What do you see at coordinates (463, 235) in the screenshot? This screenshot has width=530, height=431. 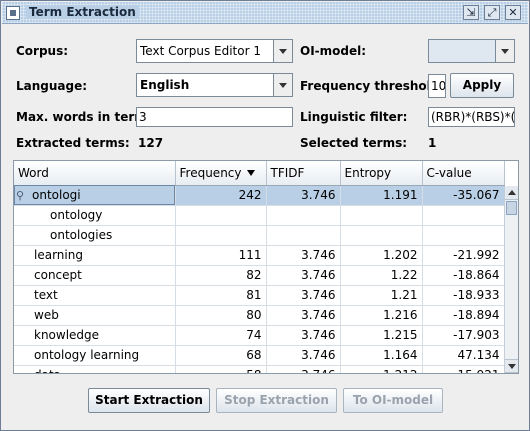 I see `cell-cvalue` at bounding box center [463, 235].